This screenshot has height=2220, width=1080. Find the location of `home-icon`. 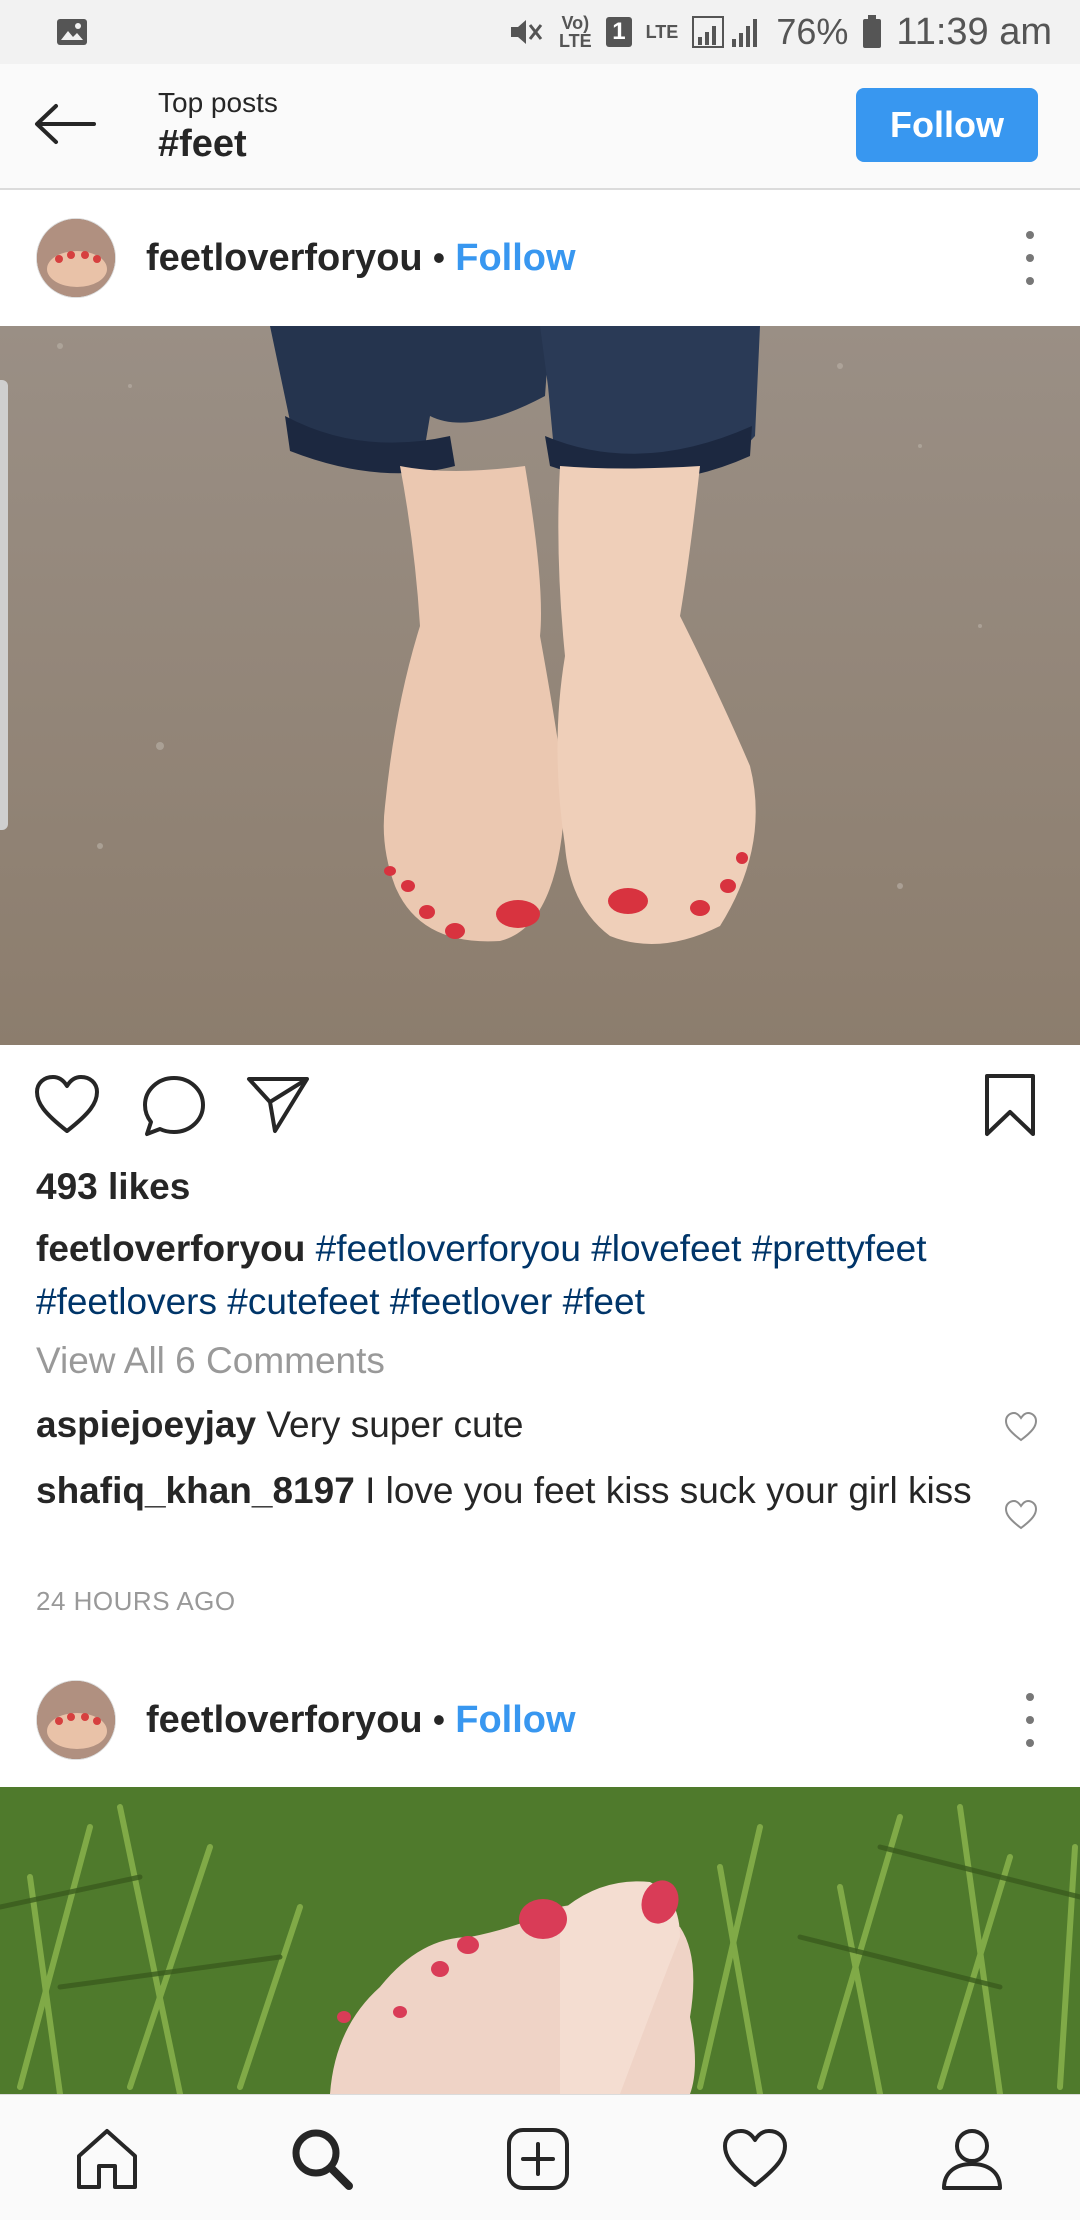

home-icon is located at coordinates (107, 2159).